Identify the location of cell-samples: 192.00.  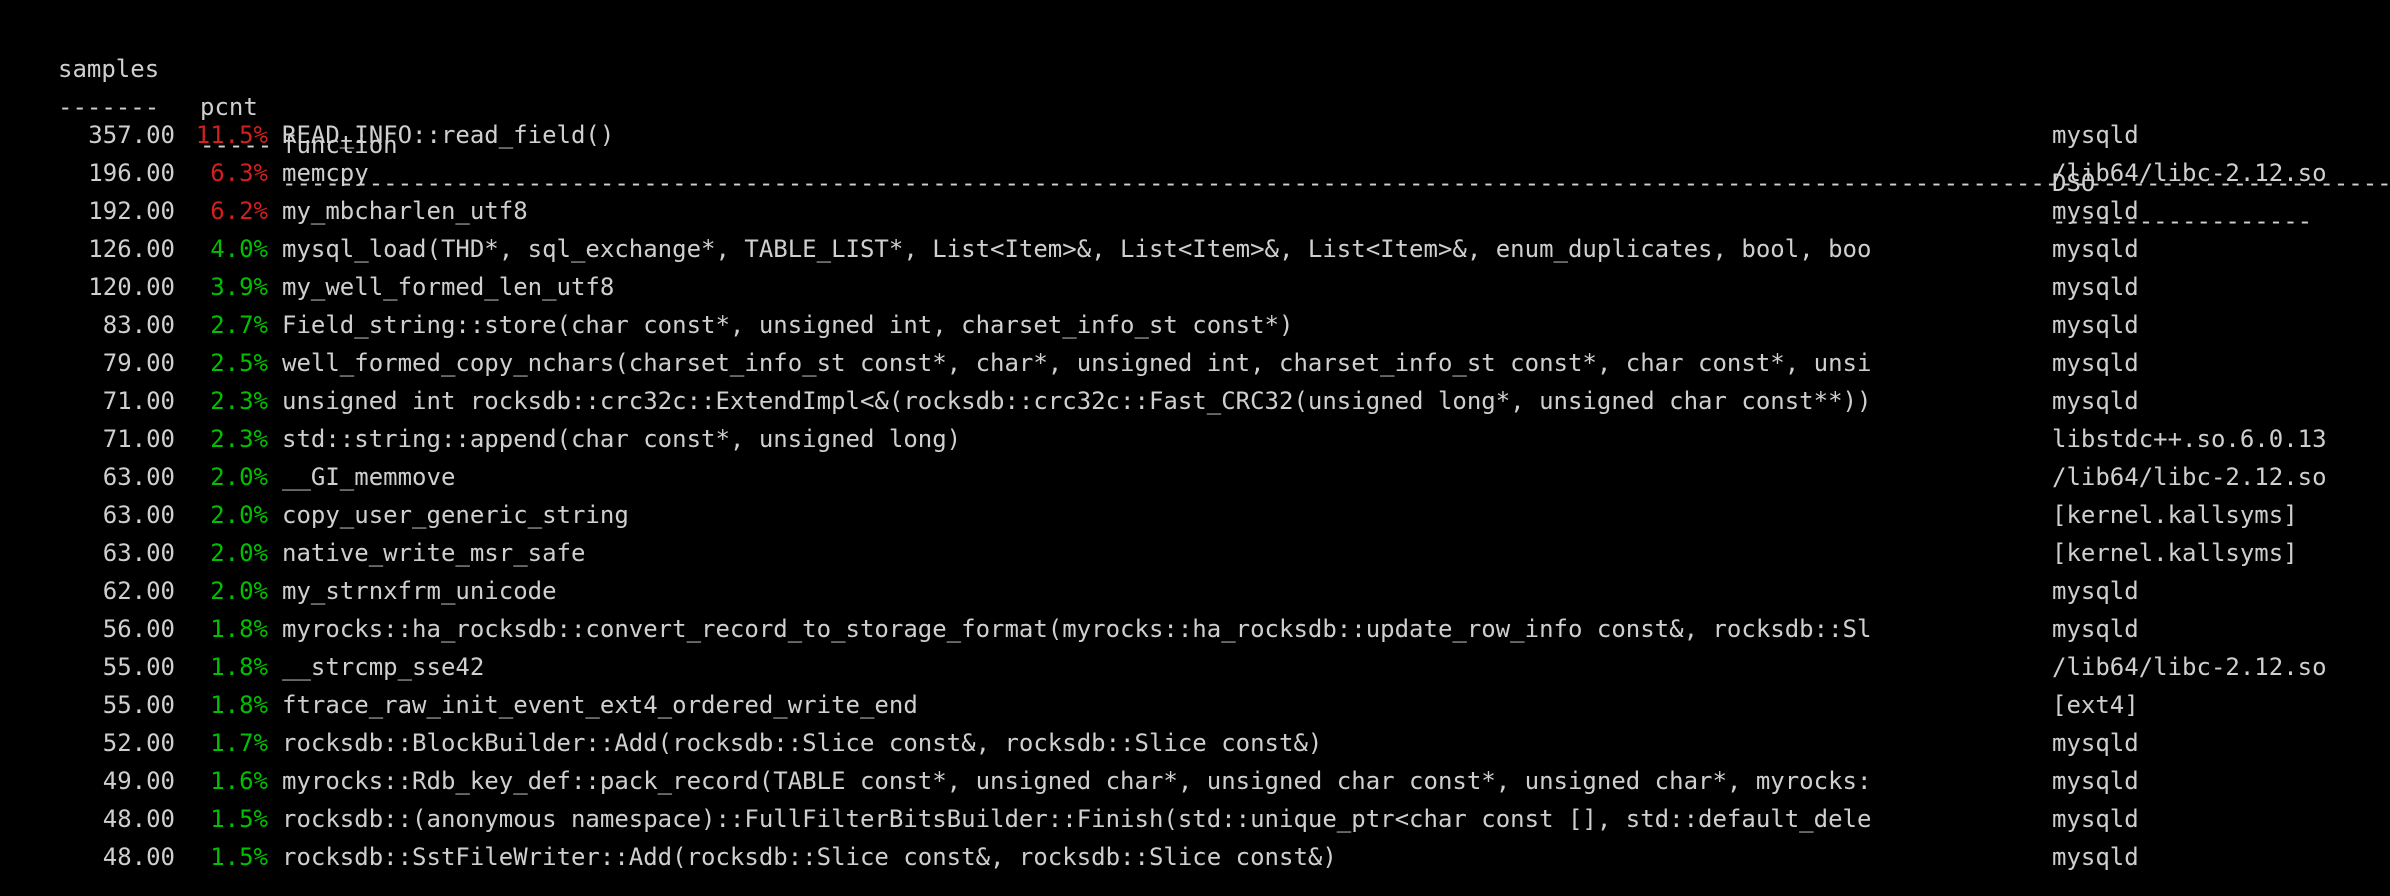
(131, 211).